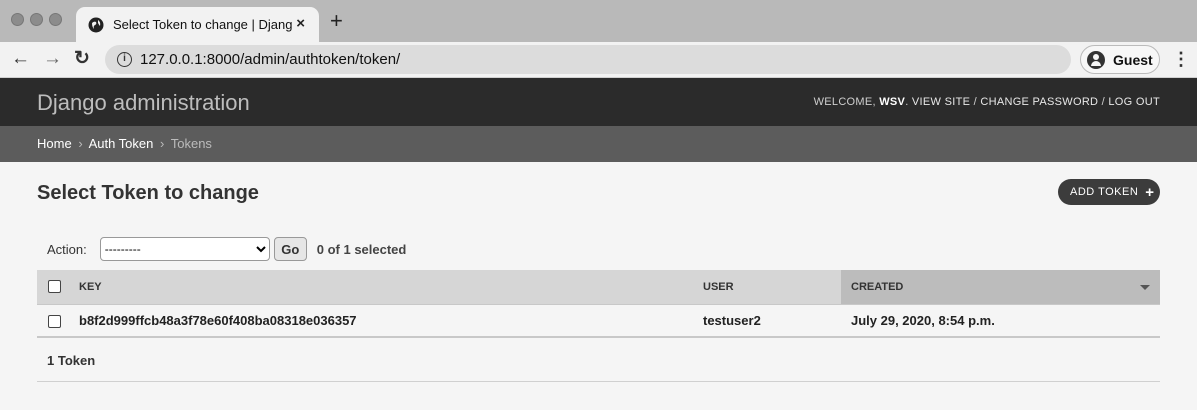 This screenshot has height=410, width=1197. Describe the element at coordinates (391, 321) in the screenshot. I see `cell-key: b8f2d999ffcb48a3f78e60f408ba08318e036357` at that location.